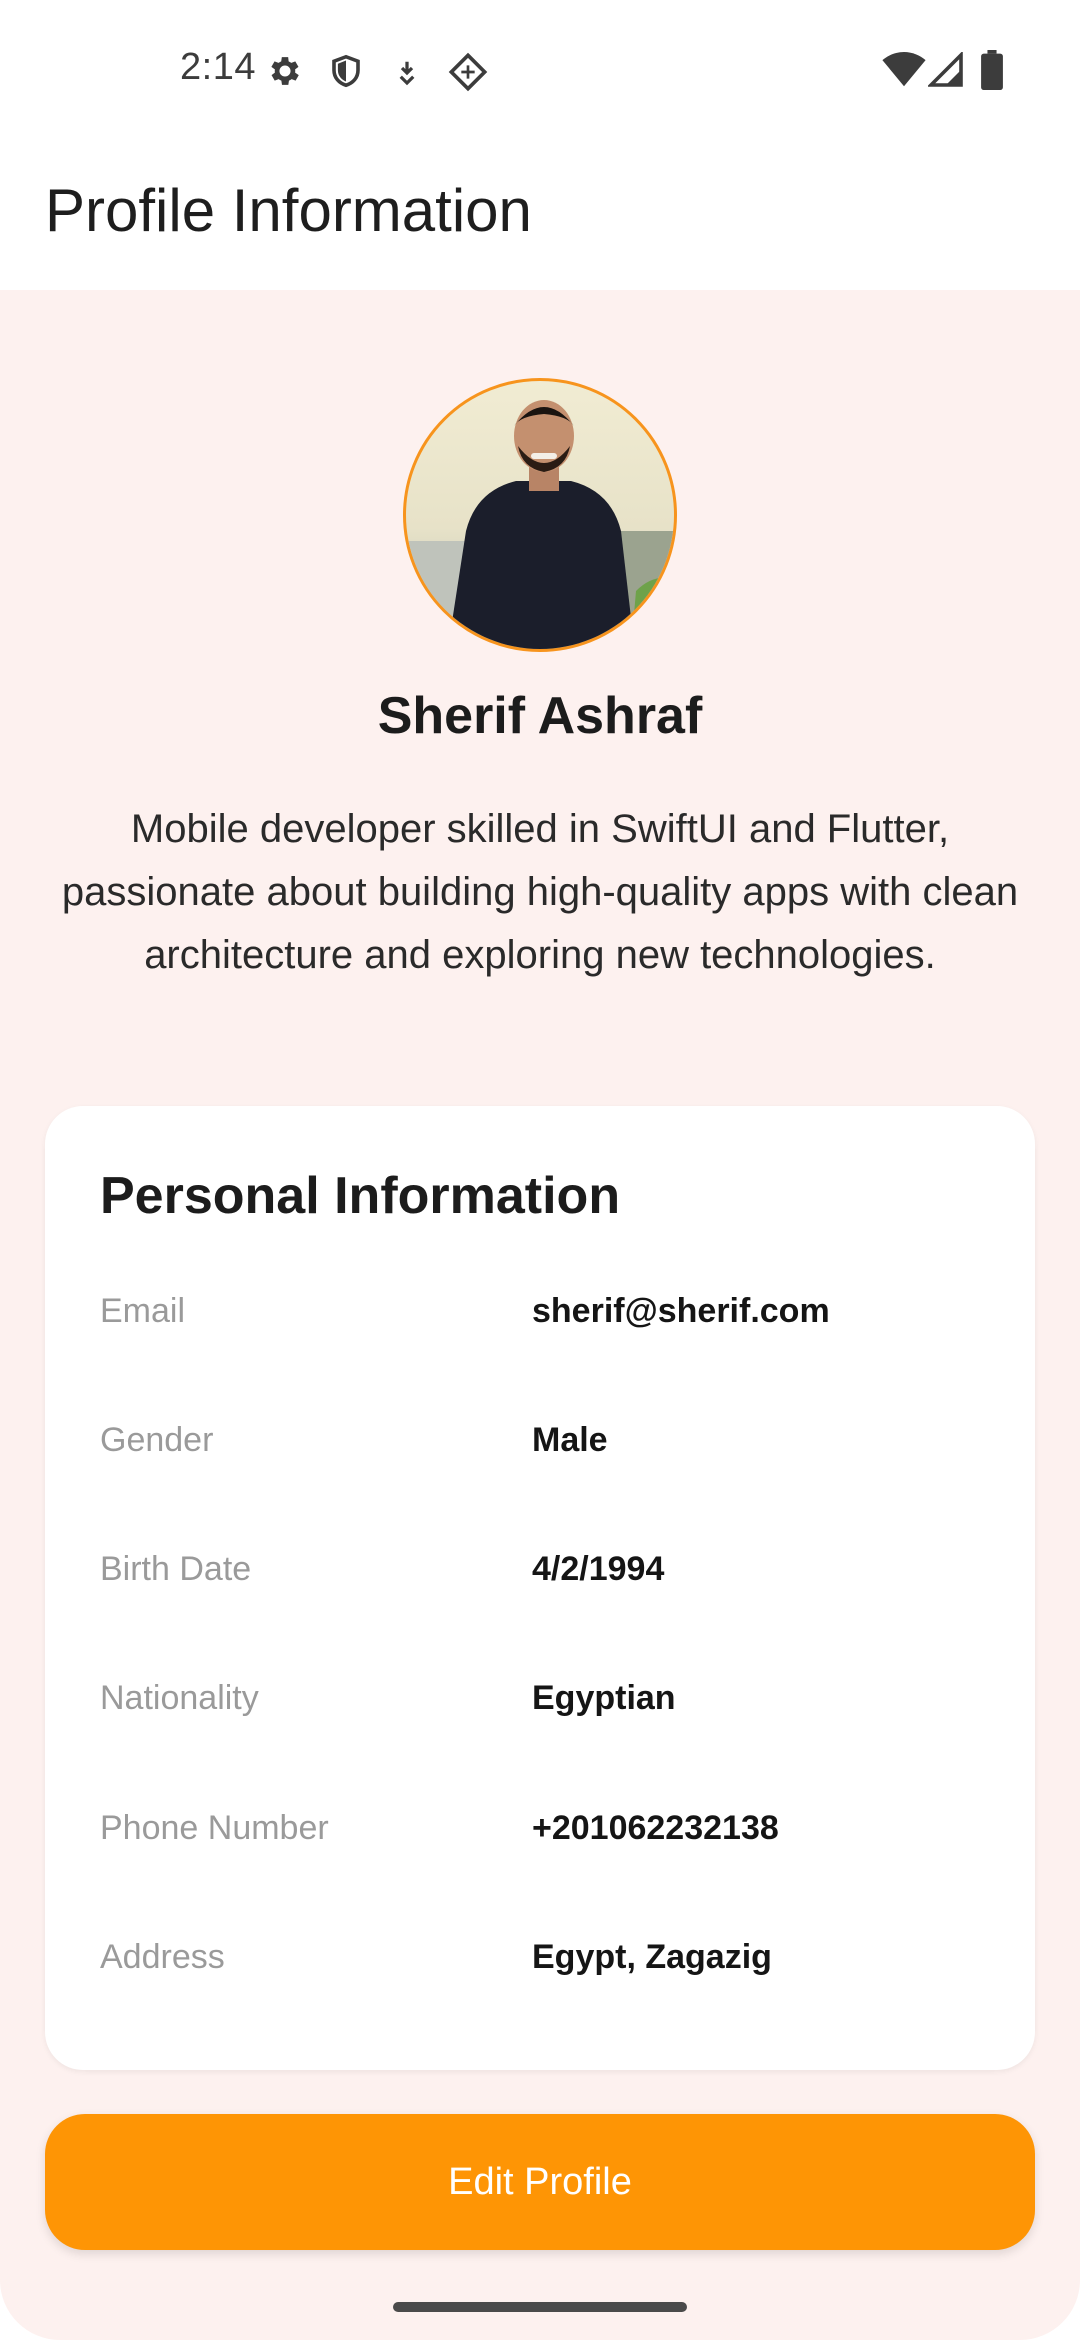 This screenshot has width=1080, height=2340. Describe the element at coordinates (540, 2182) in the screenshot. I see `edit-profile-button: Edit Profile` at that location.